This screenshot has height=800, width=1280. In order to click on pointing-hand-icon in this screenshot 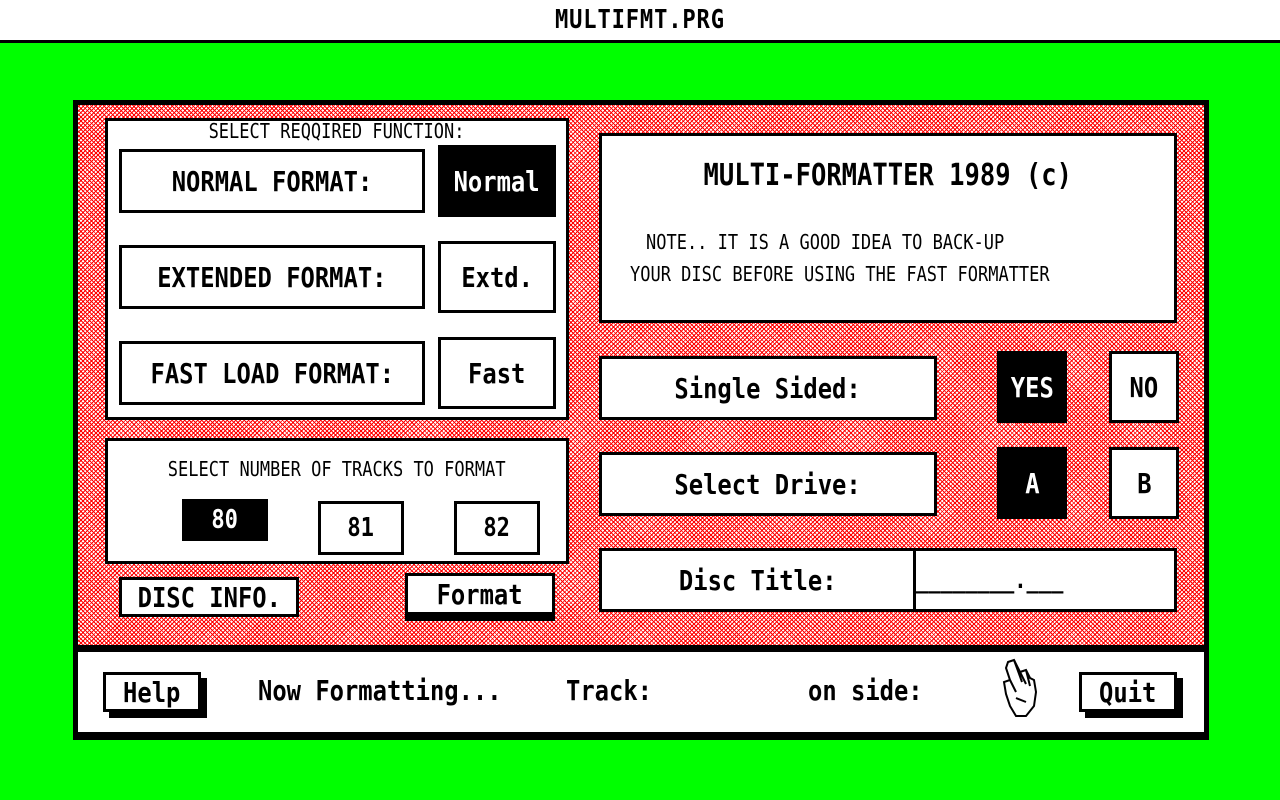, I will do `click(1020, 690)`.